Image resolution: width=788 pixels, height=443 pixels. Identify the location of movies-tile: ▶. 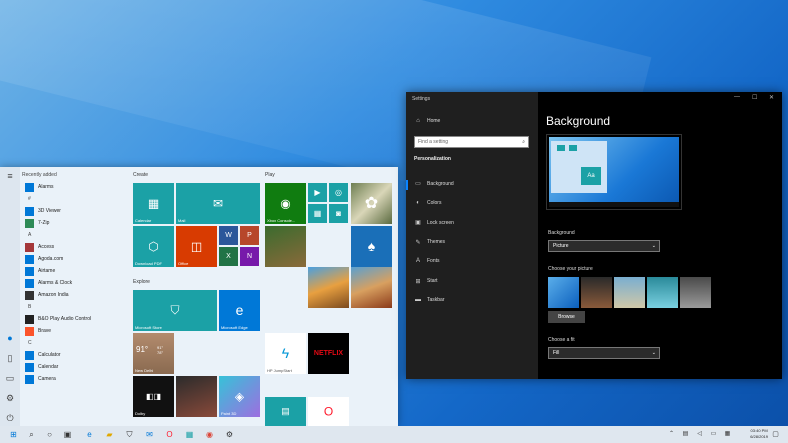
(317, 192).